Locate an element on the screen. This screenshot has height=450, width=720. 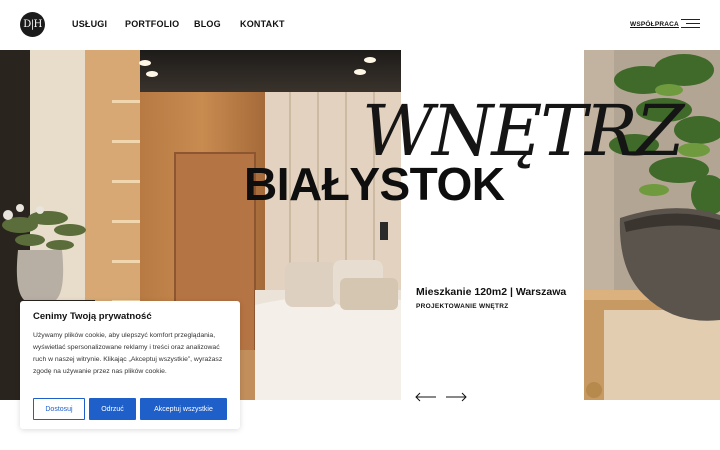
nav-item-blog: BLOG is located at coordinates (217, 24).